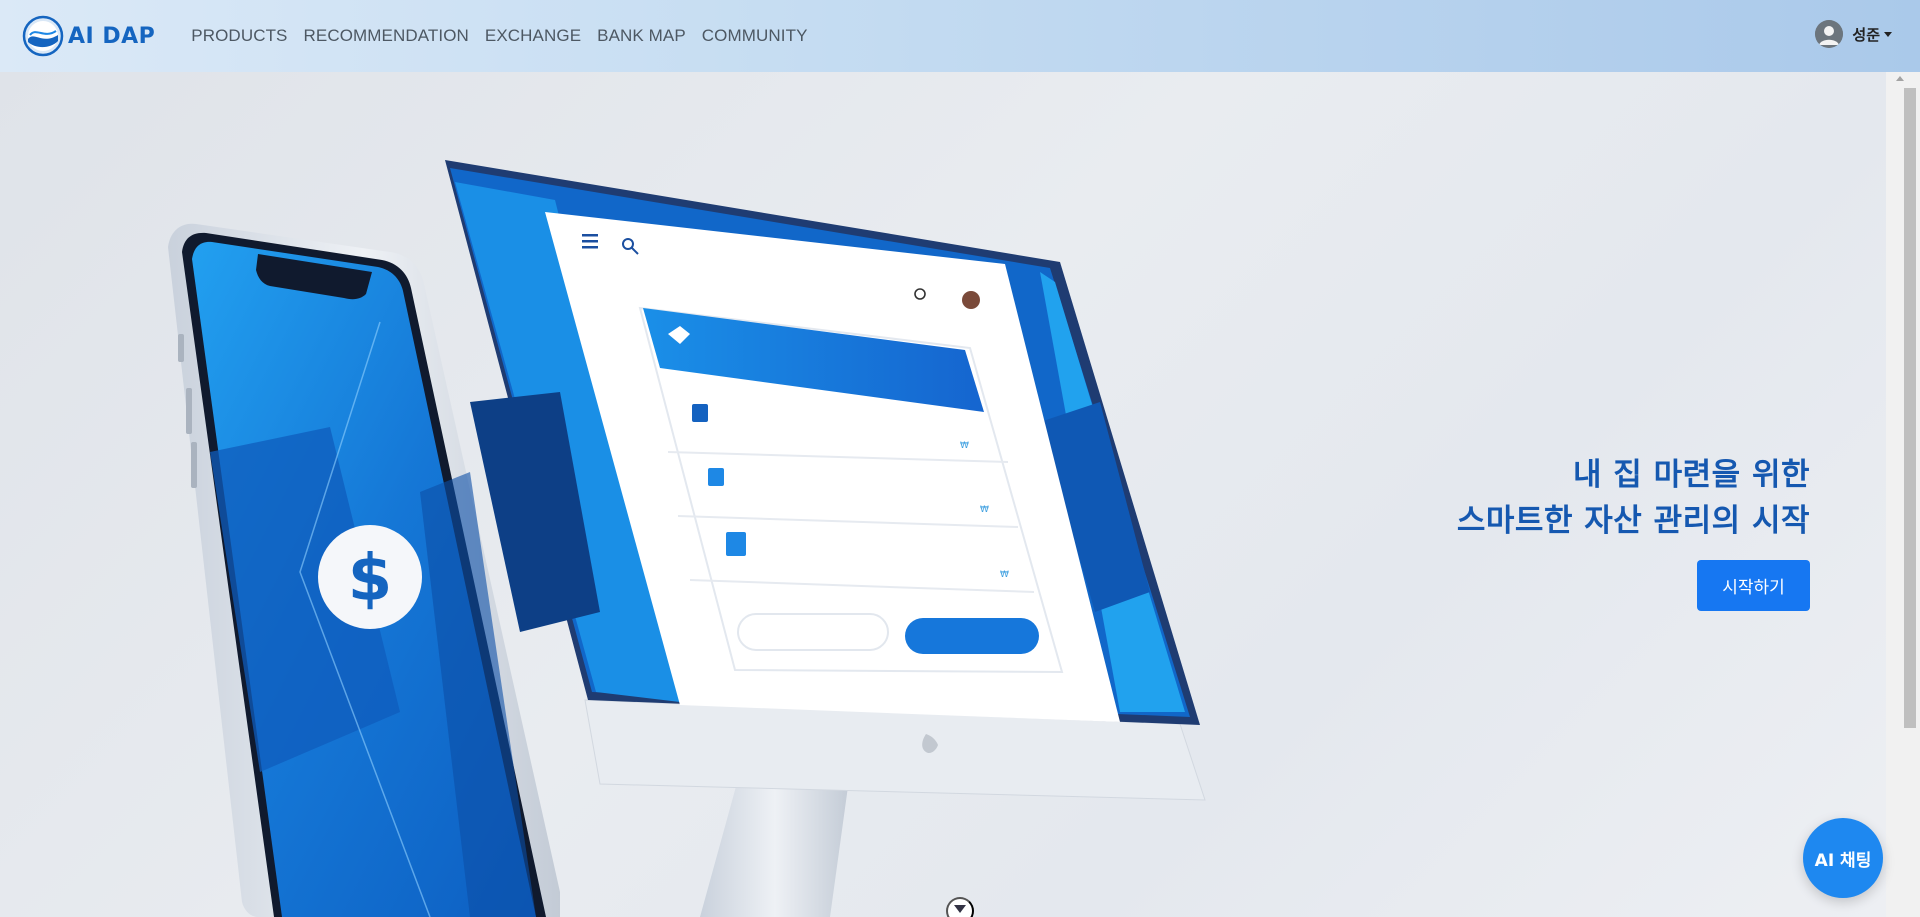  I want to click on start-button: 시작하기, so click(1753, 585).